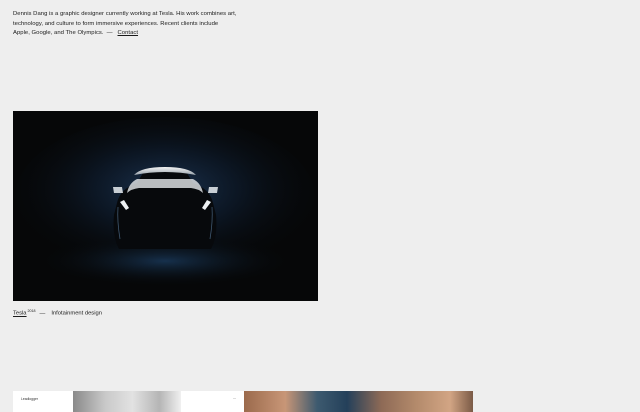 The image size is (640, 412). What do you see at coordinates (20, 314) in the screenshot?
I see `tesla-project-link: Tesla` at bounding box center [20, 314].